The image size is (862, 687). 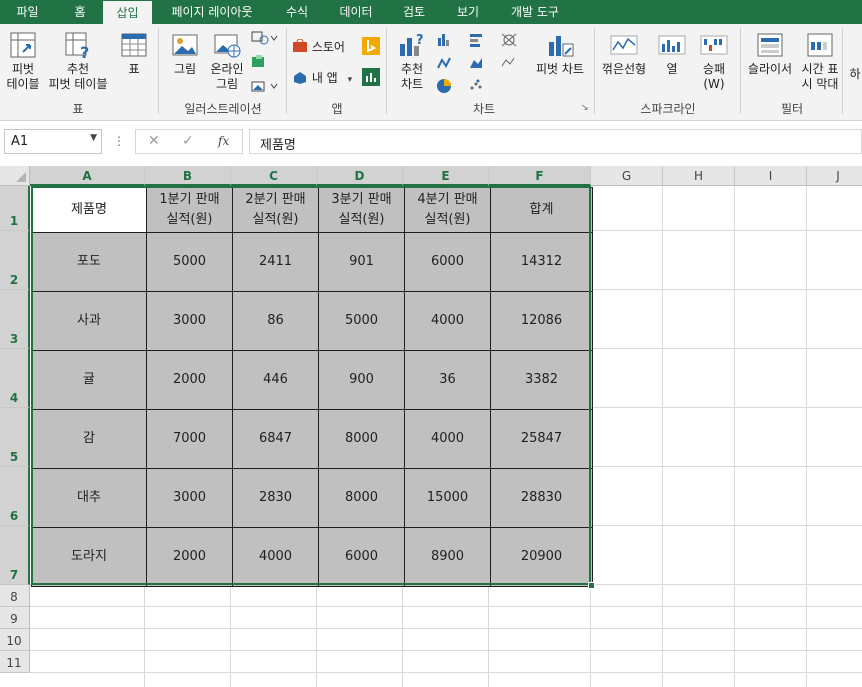 What do you see at coordinates (447, 210) in the screenshot?
I see `table-header-cell: 4분기 판매 실적(원)` at bounding box center [447, 210].